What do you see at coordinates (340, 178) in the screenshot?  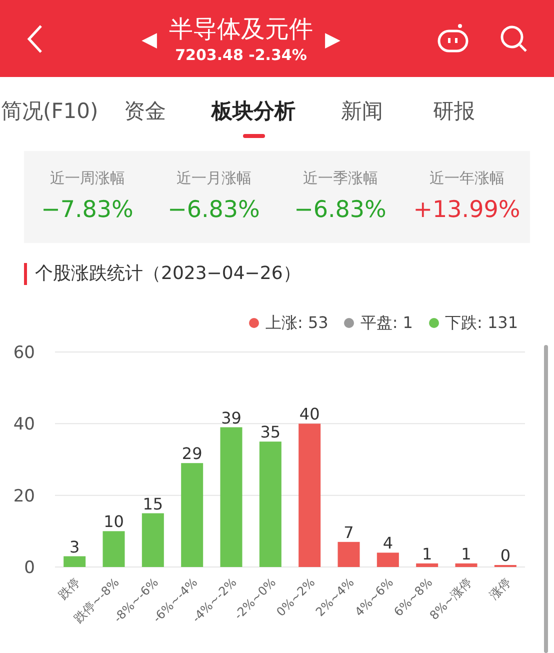 I see `stat-label: 近一季涨幅` at bounding box center [340, 178].